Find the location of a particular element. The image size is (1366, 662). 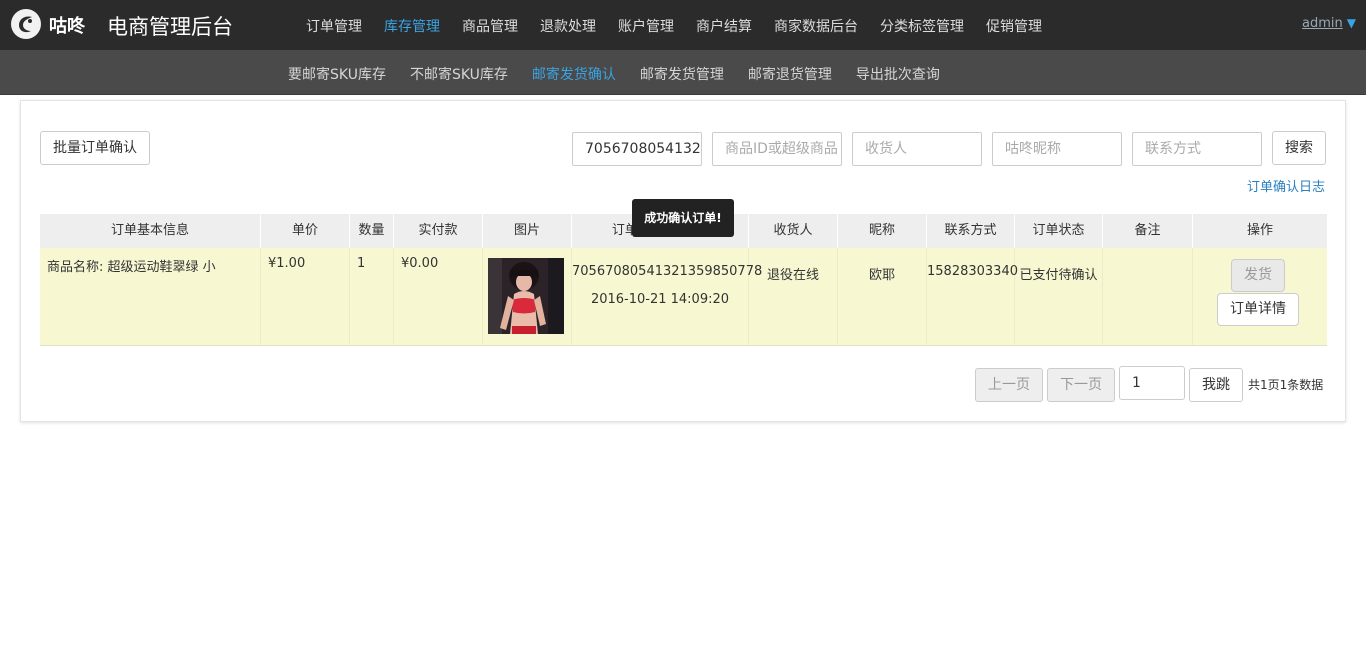

chevron-down-icon: ▼ is located at coordinates (1351, 23).